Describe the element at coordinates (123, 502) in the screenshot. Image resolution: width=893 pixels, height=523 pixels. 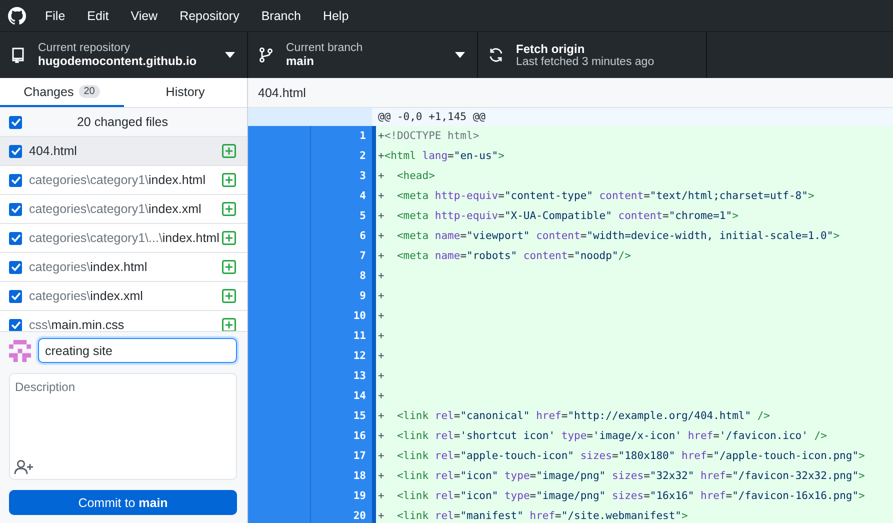
I see `commit-button: Commit to main` at that location.